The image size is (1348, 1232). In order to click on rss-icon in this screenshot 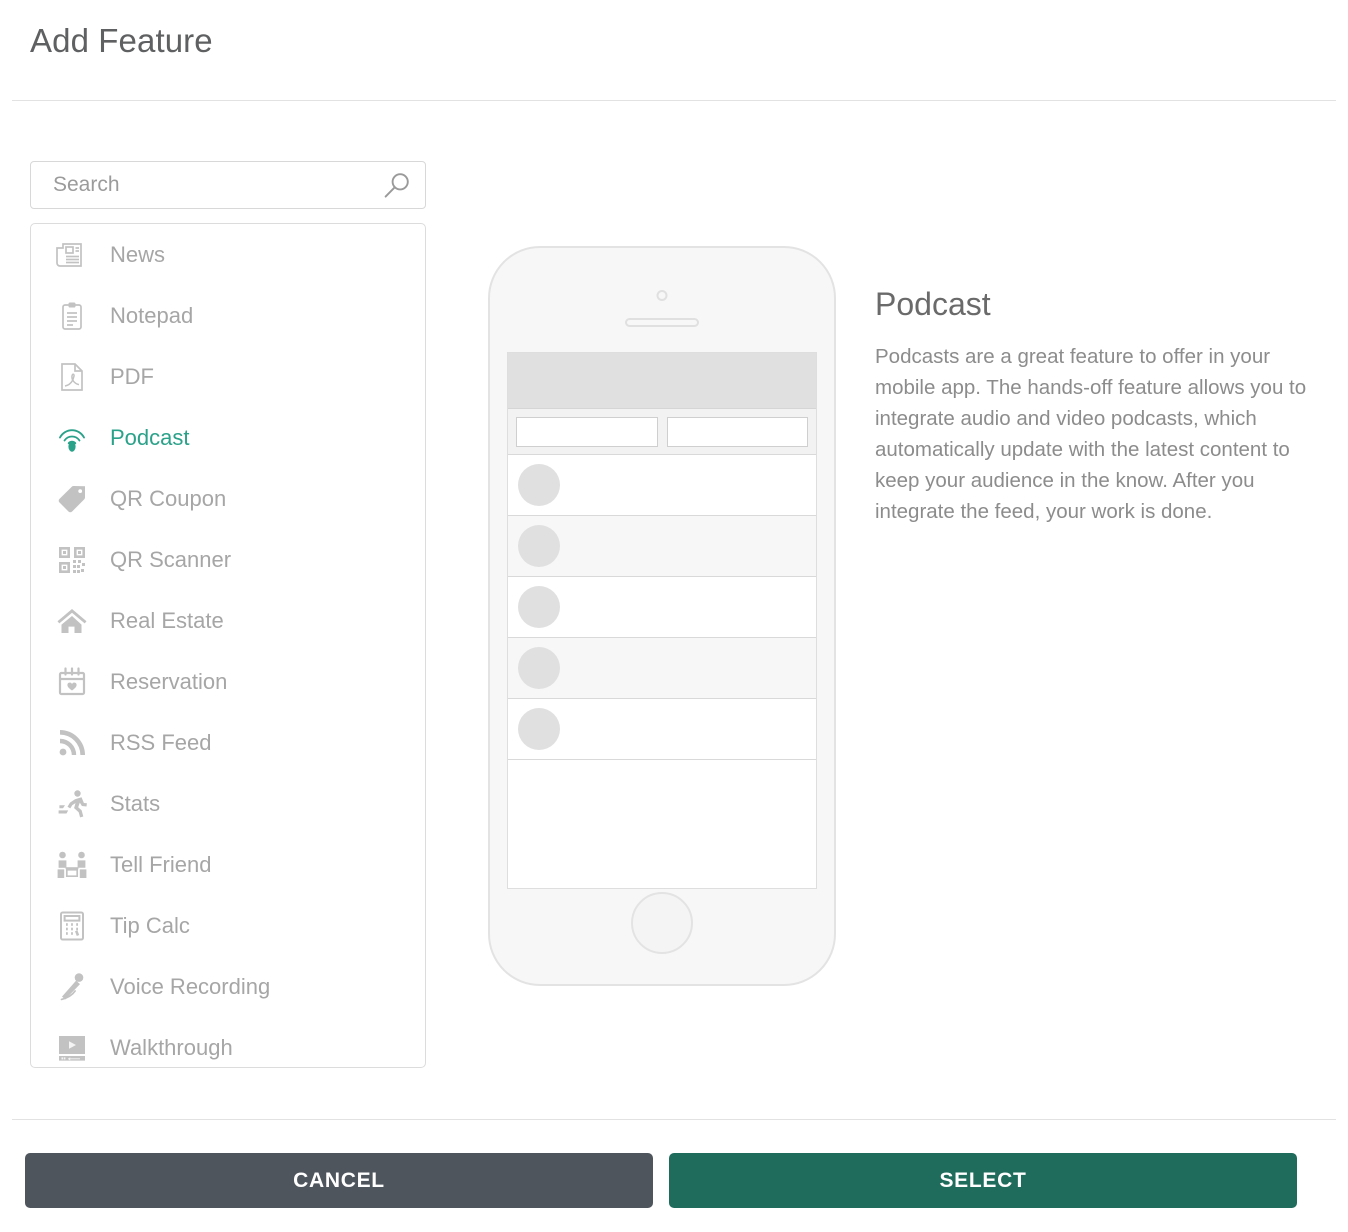, I will do `click(72, 743)`.